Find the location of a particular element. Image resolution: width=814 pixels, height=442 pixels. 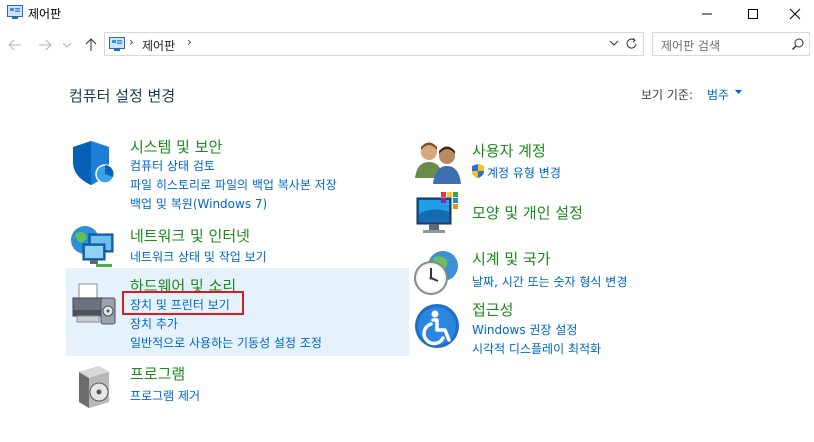

arrow-right-icon is located at coordinates (45, 45).